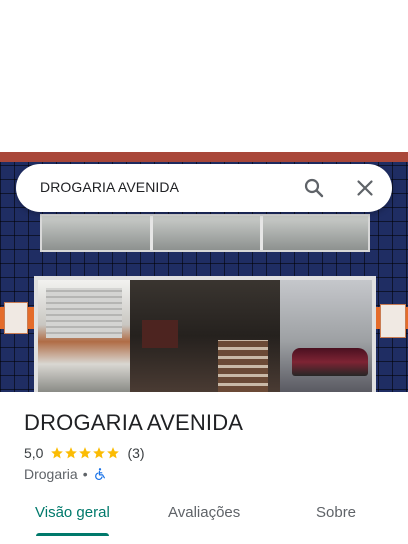 This screenshot has height=544, width=408. Describe the element at coordinates (204, 188) in the screenshot. I see `search-bar: DROGARIA AVENIDA` at that location.